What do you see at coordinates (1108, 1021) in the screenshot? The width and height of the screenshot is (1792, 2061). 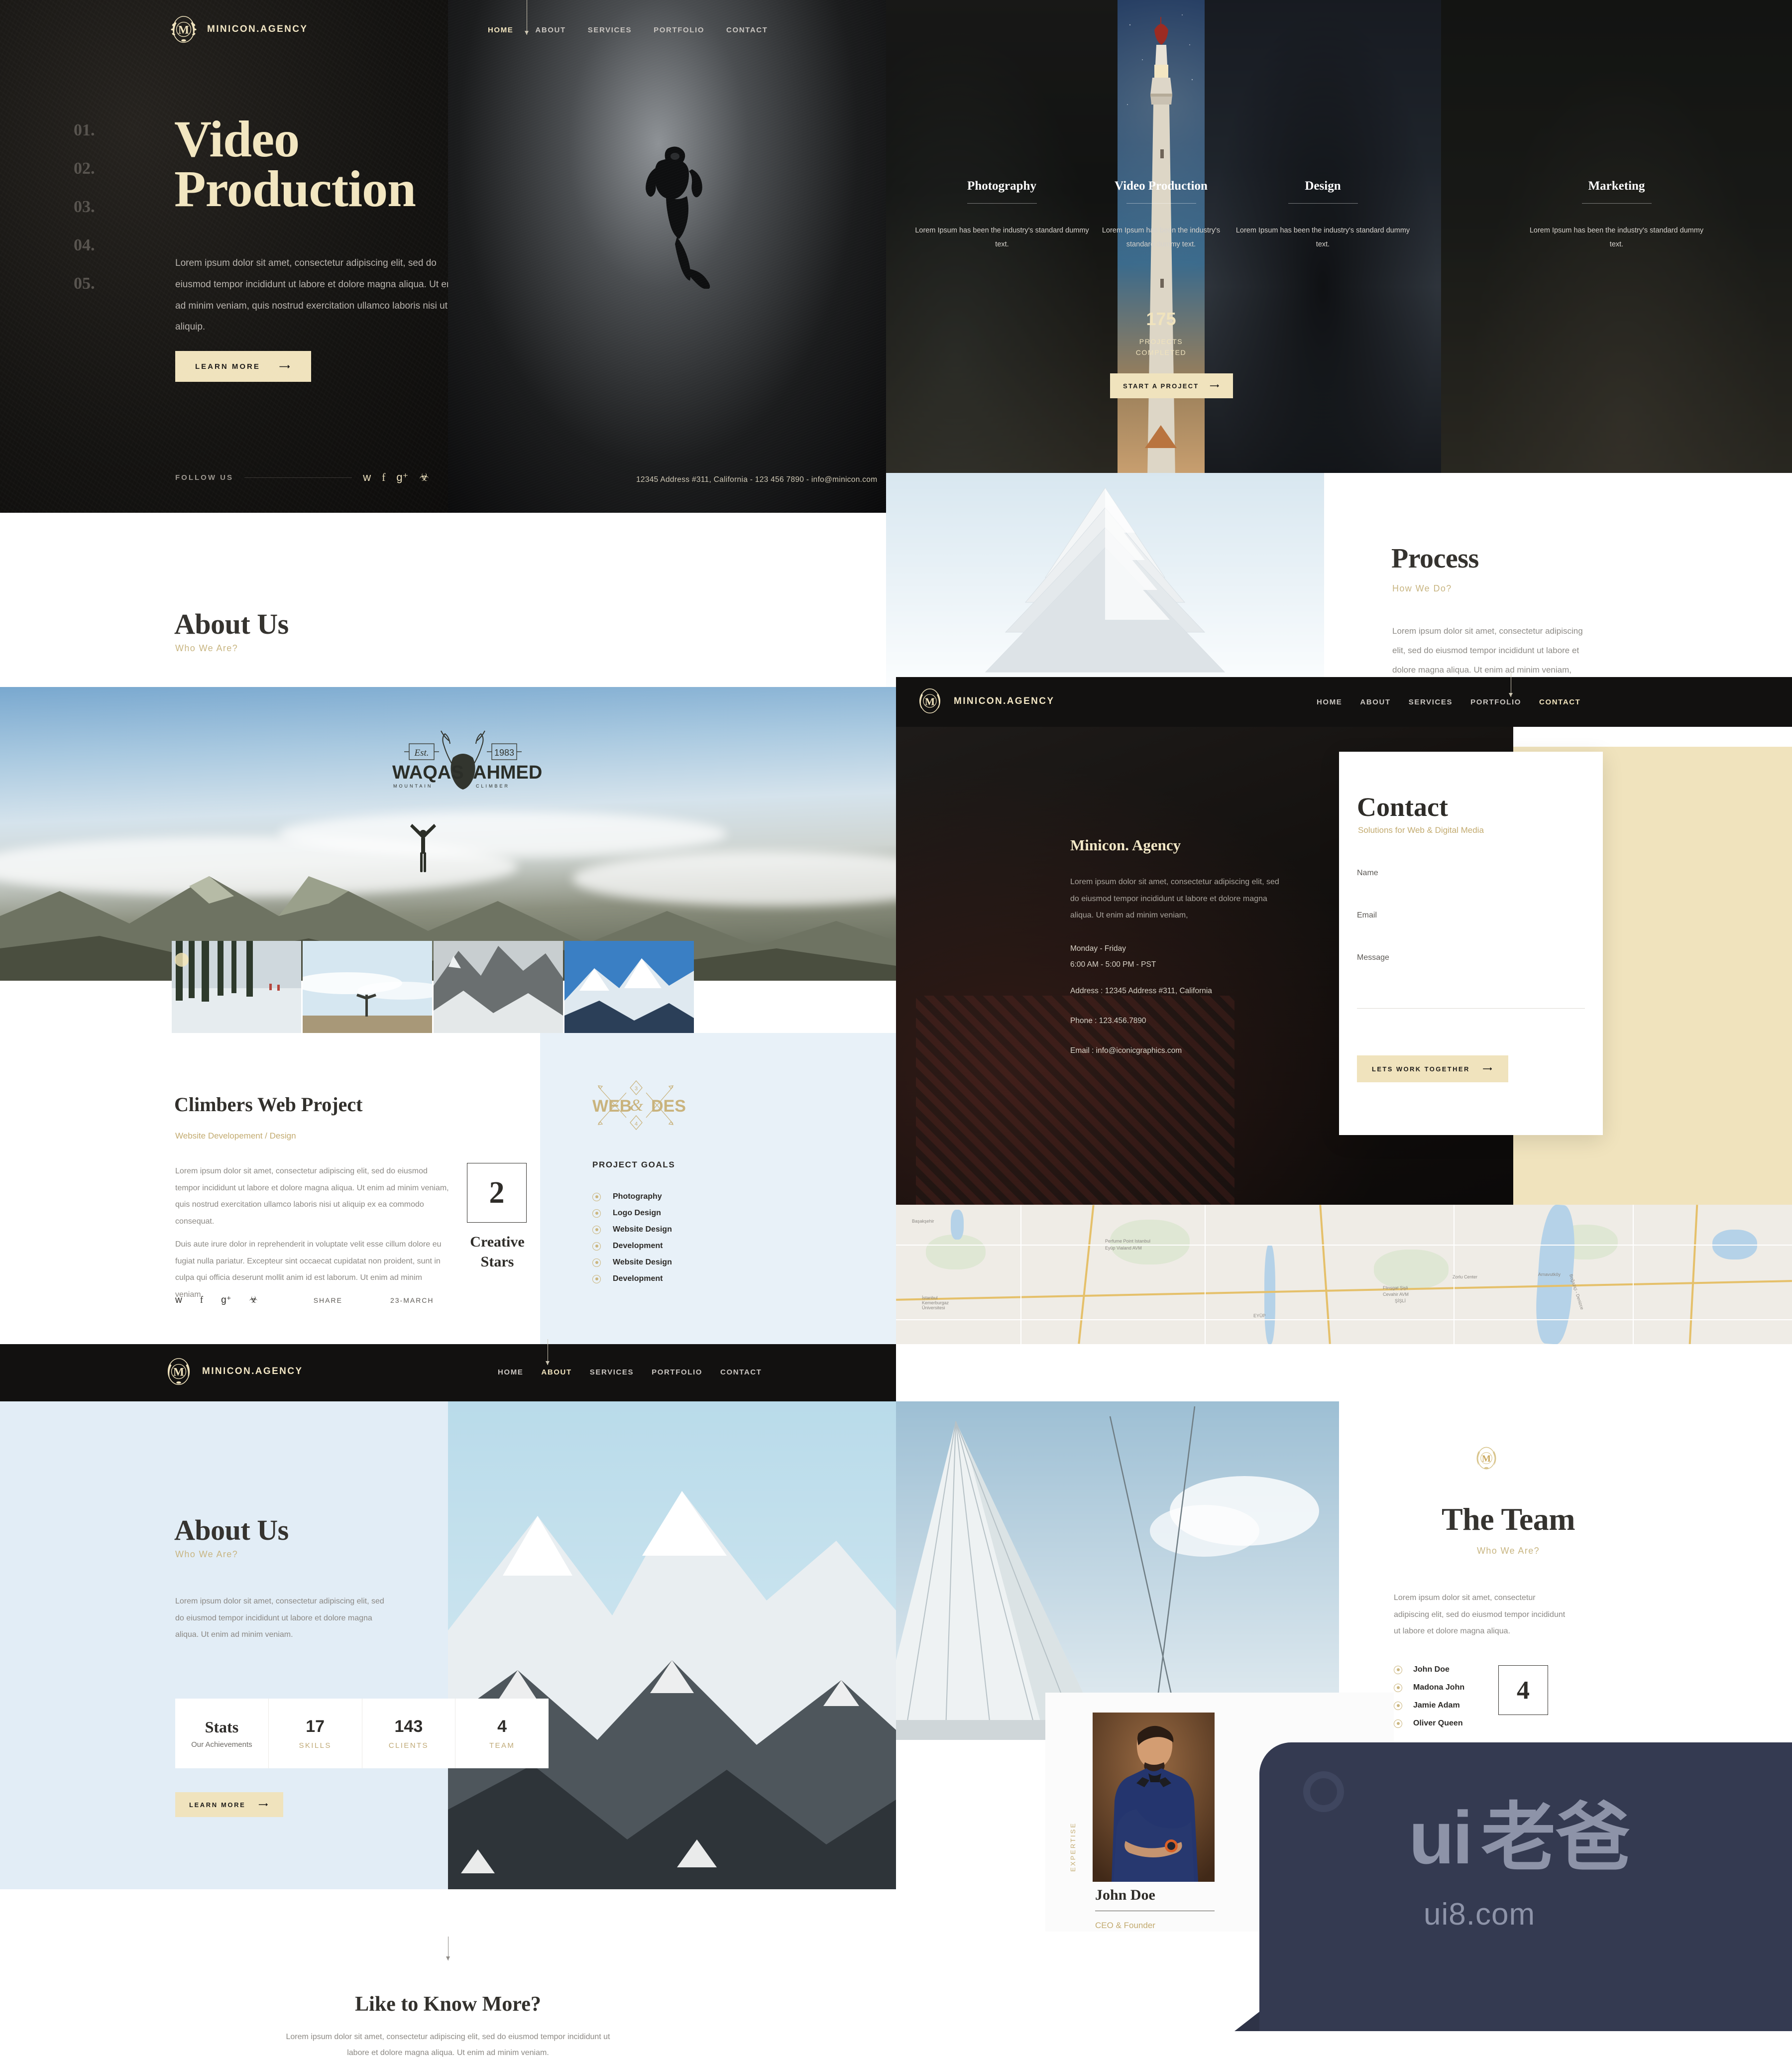 I see `contact-phone: Phone : 123.456.7890` at bounding box center [1108, 1021].